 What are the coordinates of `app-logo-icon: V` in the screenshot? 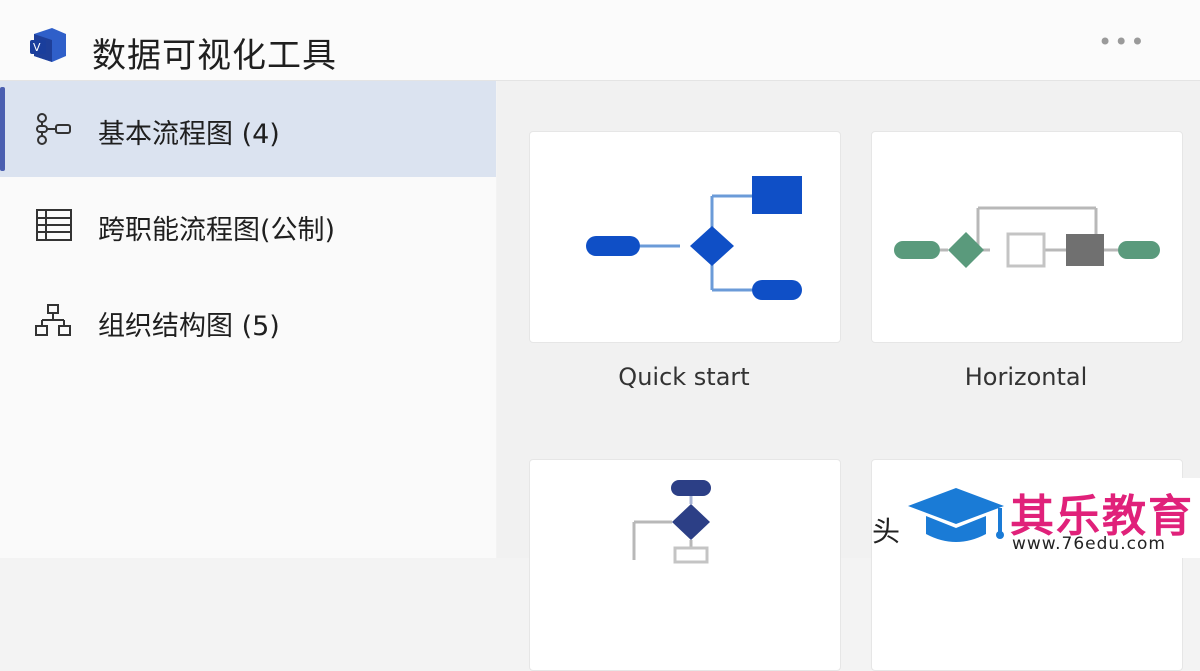 It's located at (48, 45).